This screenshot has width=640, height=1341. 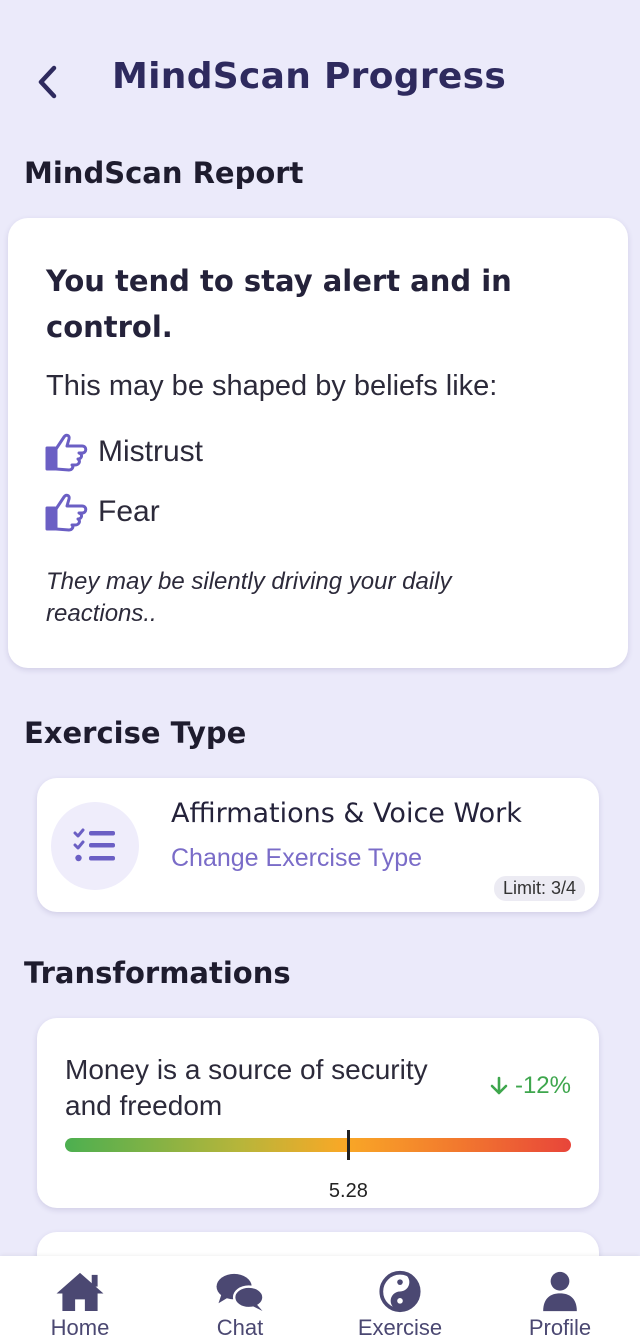 I want to click on nav-label: Home, so click(x=80, y=1327).